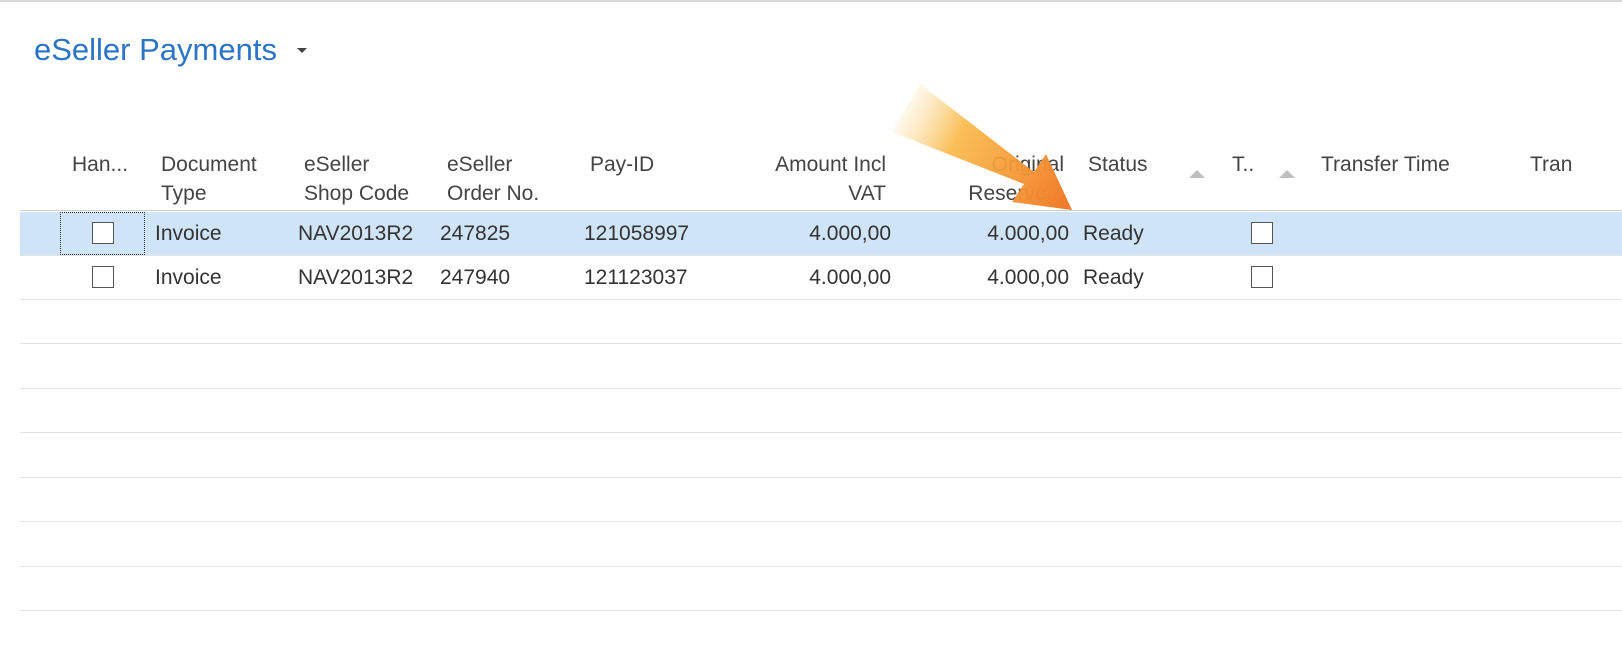 The width and height of the screenshot is (1622, 664). I want to click on header-transfer-time: Transfer Time, so click(1385, 164).